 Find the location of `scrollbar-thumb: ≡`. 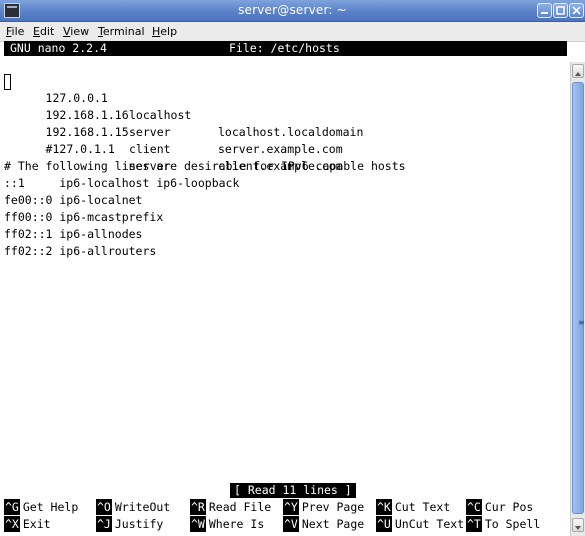

scrollbar-thumb: ≡ is located at coordinates (578, 298).